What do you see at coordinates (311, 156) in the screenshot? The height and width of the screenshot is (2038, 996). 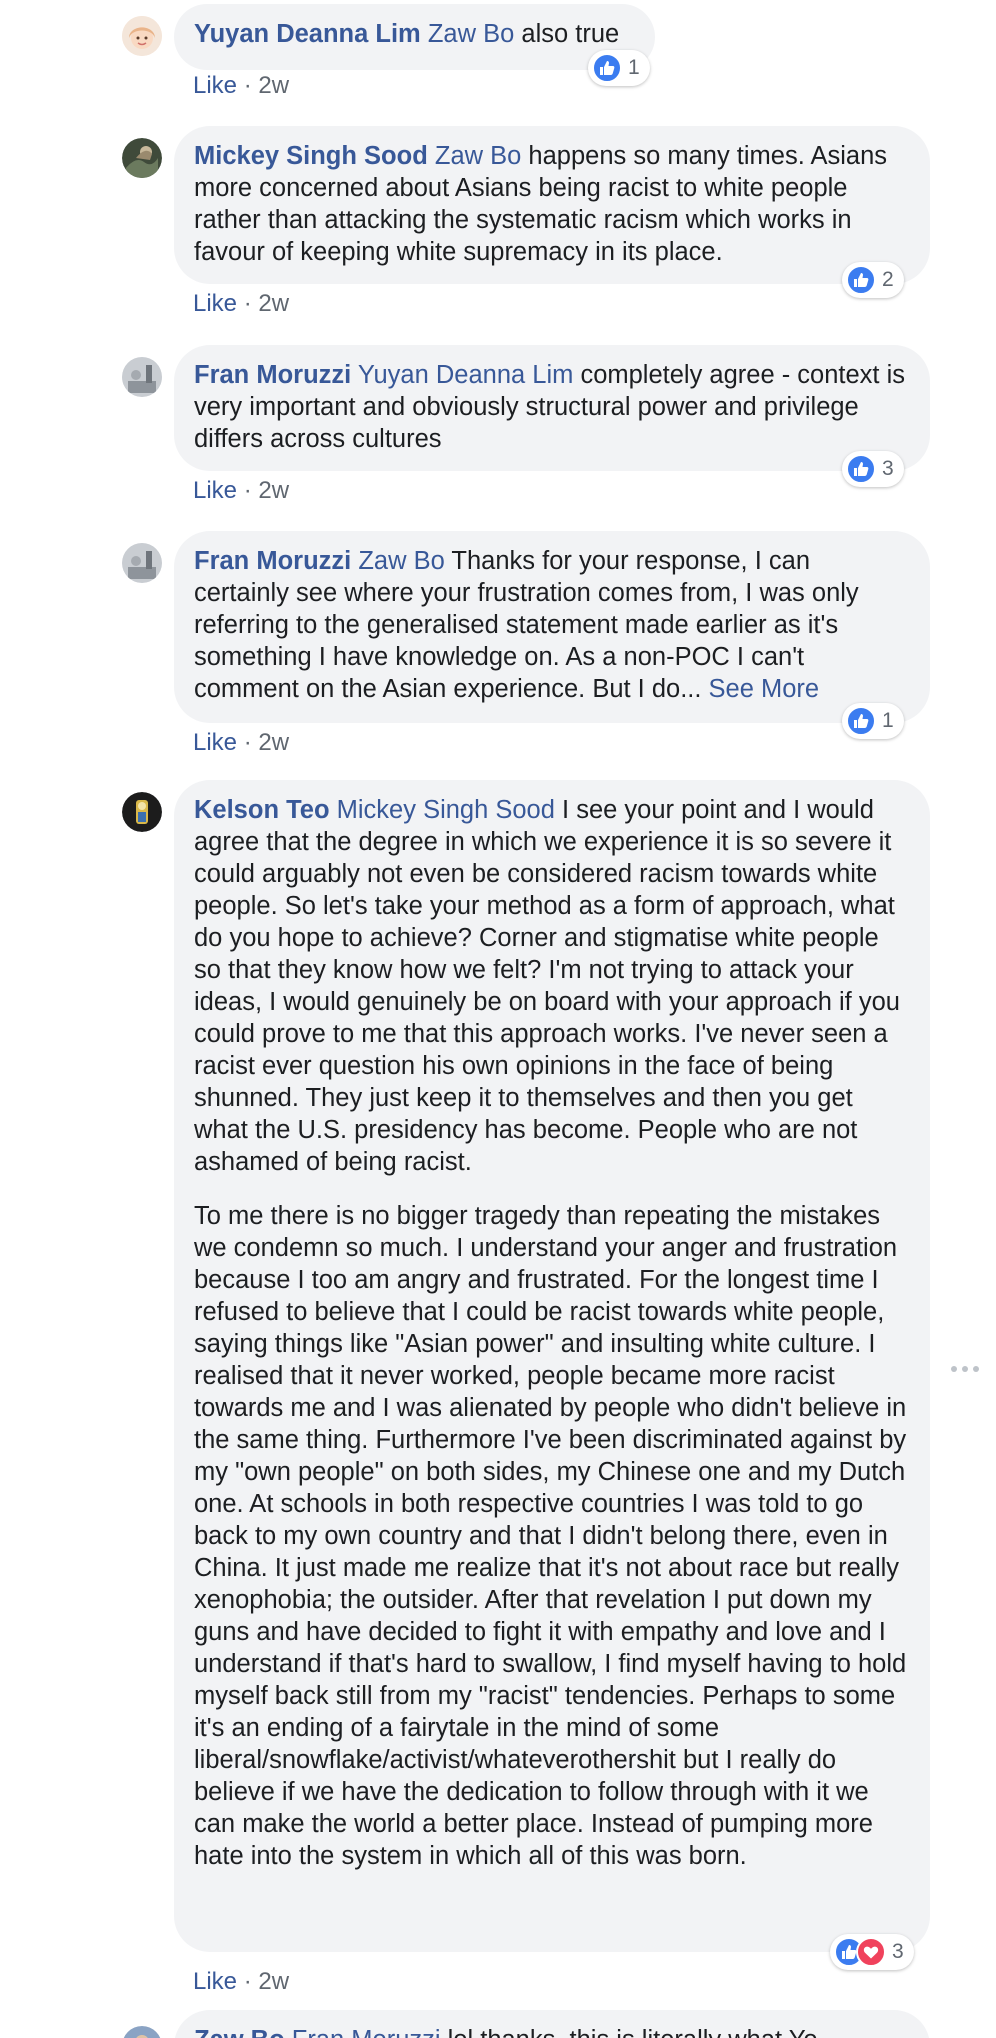 I see `comment-author: Mickey Singh Sood` at bounding box center [311, 156].